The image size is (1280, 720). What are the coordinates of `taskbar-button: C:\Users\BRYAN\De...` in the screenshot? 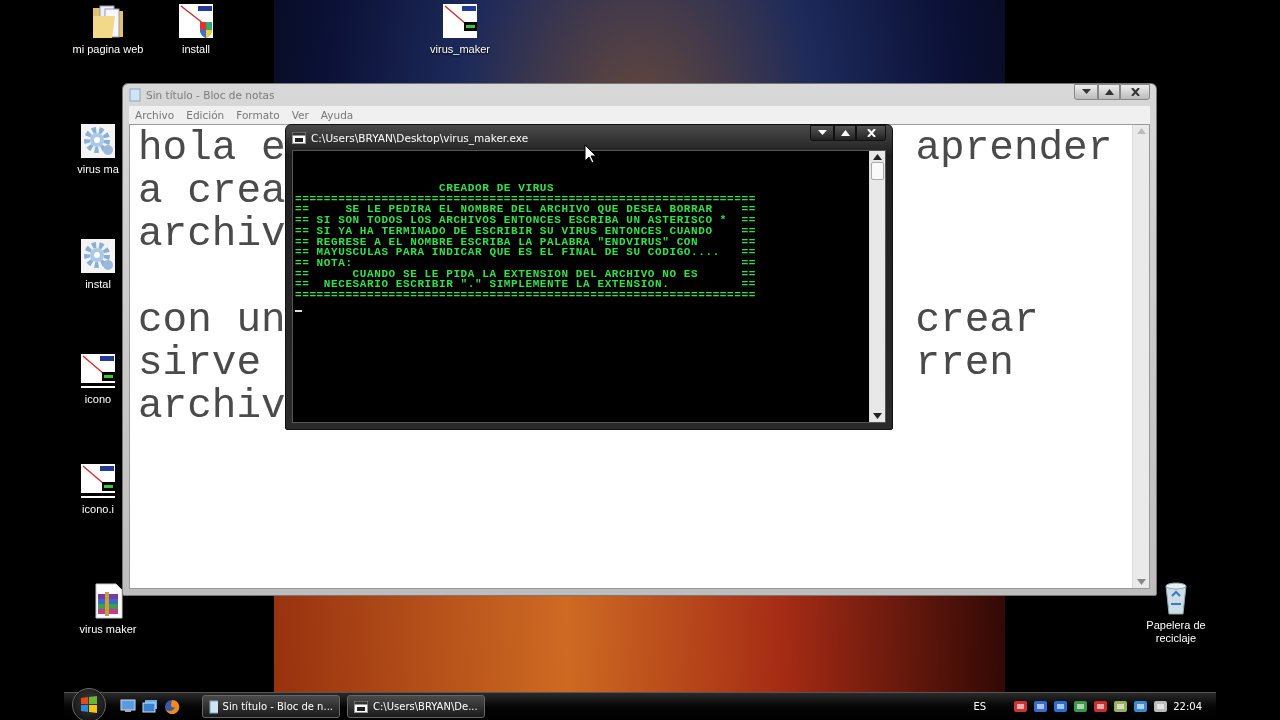 It's located at (416, 706).